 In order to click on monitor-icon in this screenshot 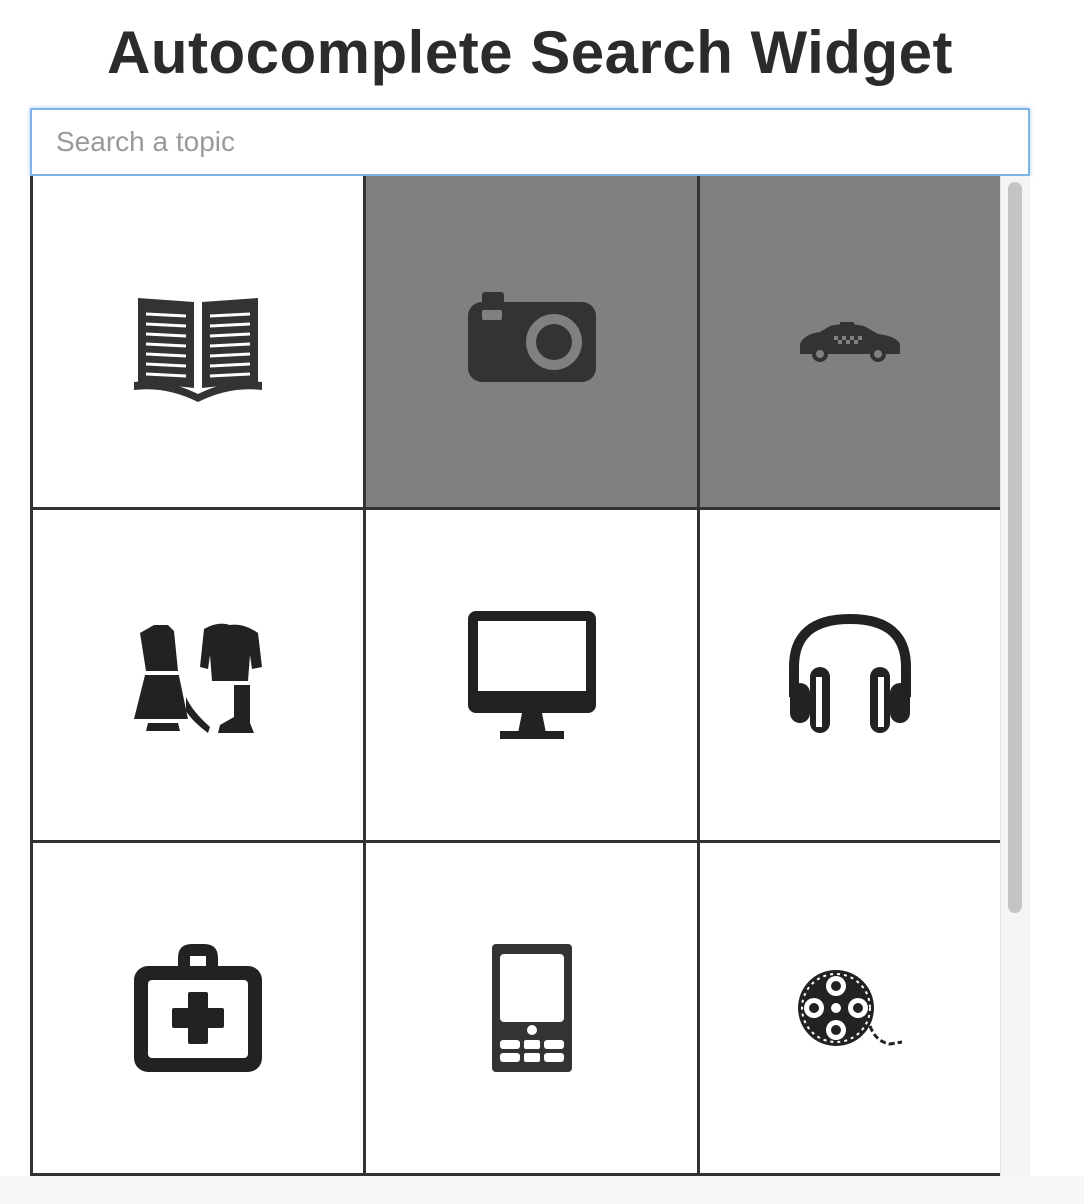, I will do `click(531, 675)`.